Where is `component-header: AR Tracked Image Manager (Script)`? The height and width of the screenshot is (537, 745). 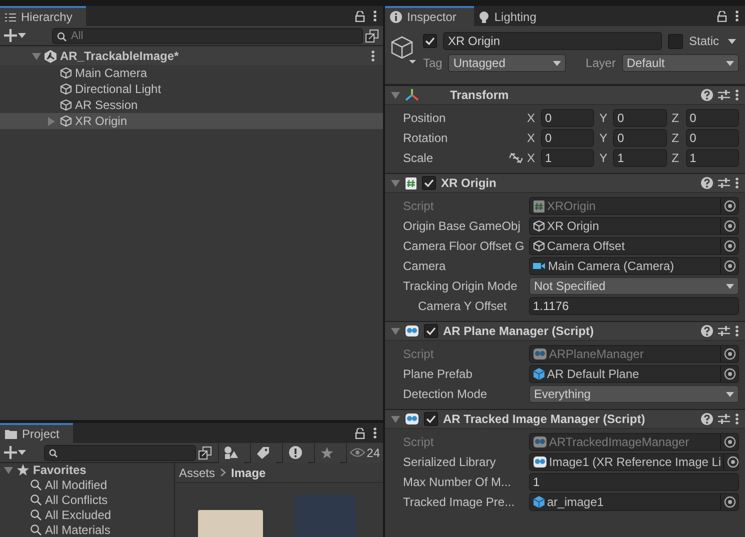 component-header: AR Tracked Image Manager (Script) is located at coordinates (565, 419).